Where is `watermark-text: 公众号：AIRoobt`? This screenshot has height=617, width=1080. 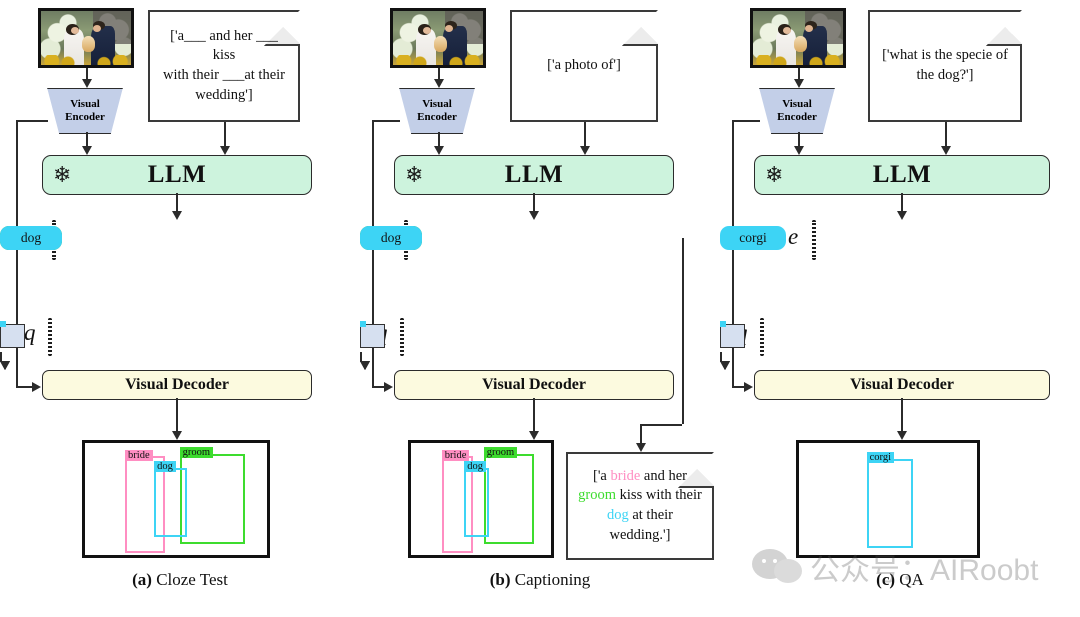
watermark-text: 公众号：AIRoobt is located at coordinates (924, 570).